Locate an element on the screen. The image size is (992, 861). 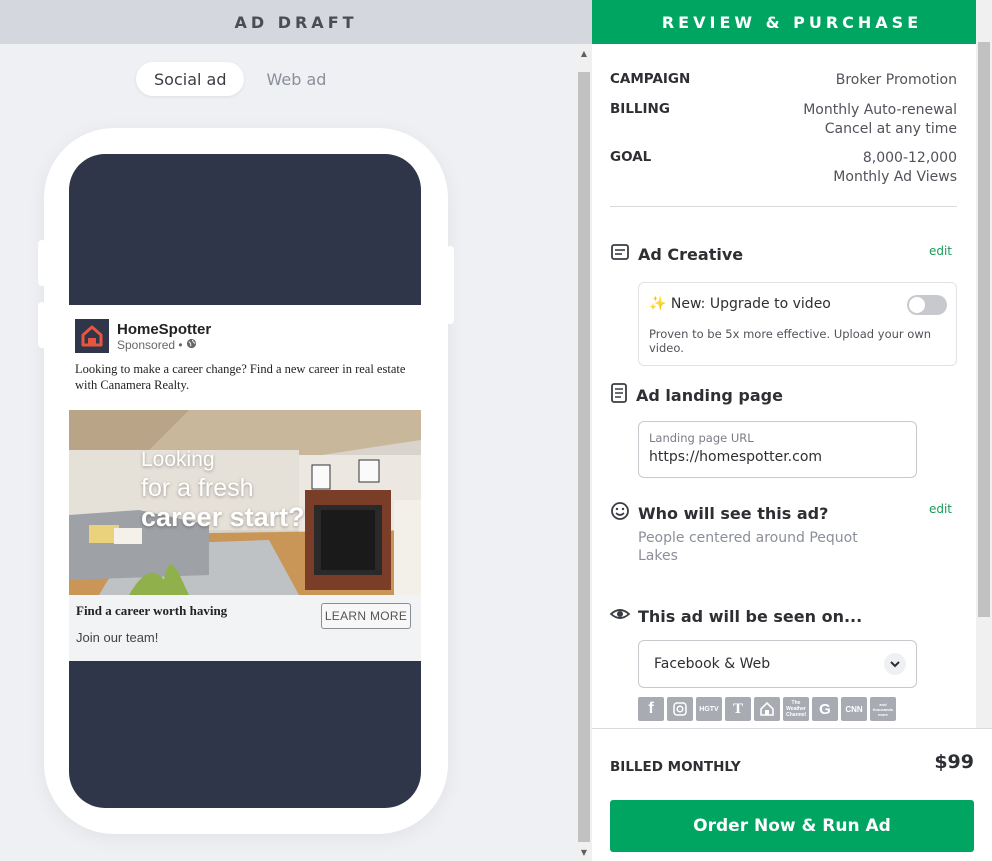
ad-draft-title: AD DRAFT is located at coordinates (296, 22).